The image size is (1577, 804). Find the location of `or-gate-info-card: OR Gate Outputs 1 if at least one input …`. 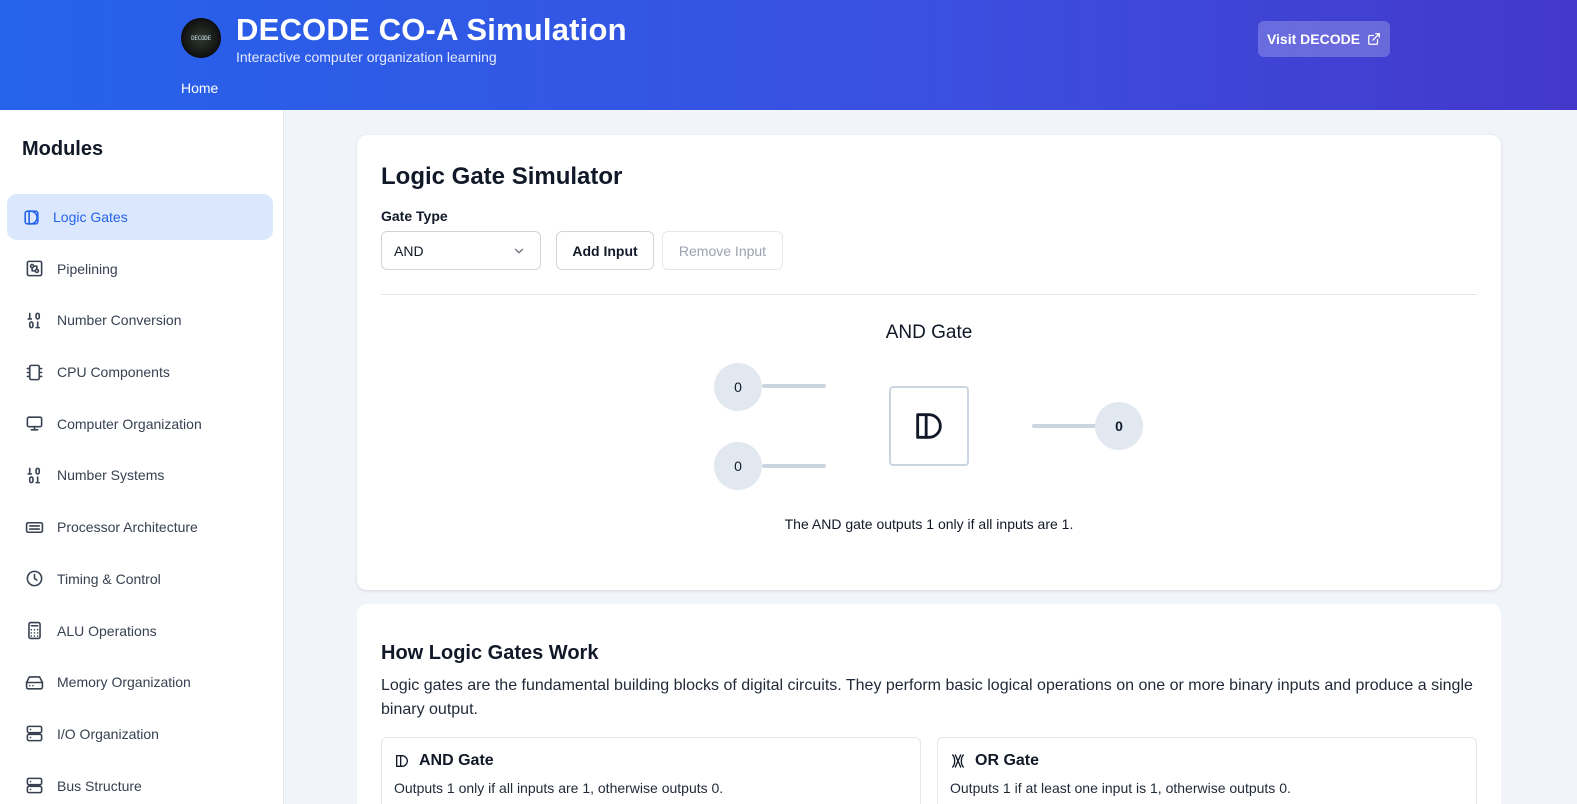

or-gate-info-card: OR Gate Outputs 1 if at least one input … is located at coordinates (1207, 770).